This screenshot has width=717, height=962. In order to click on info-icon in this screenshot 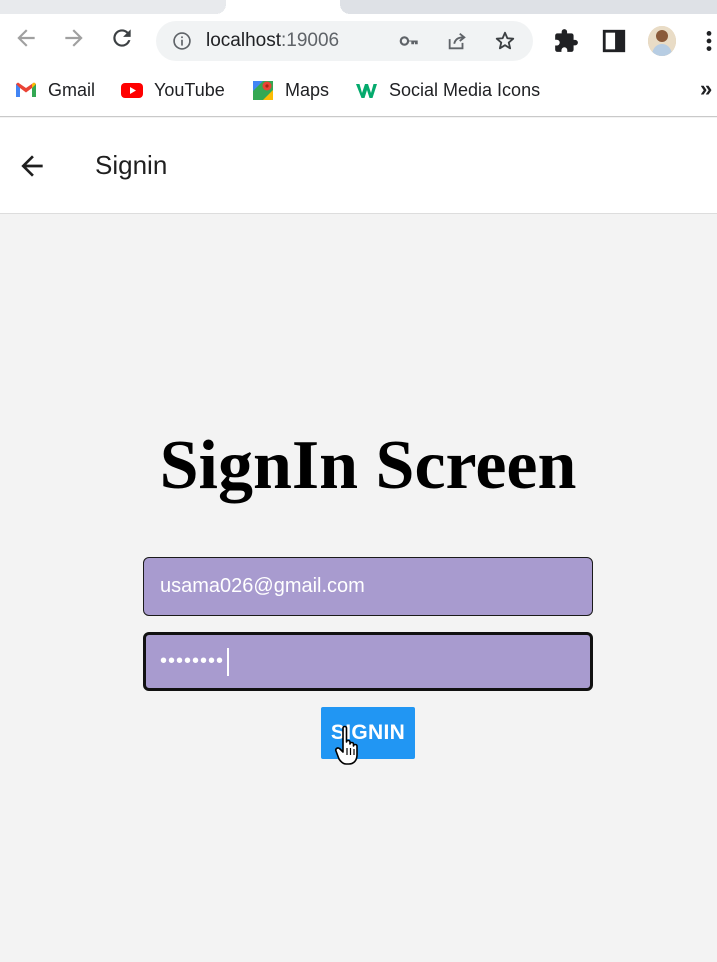, I will do `click(182, 41)`.